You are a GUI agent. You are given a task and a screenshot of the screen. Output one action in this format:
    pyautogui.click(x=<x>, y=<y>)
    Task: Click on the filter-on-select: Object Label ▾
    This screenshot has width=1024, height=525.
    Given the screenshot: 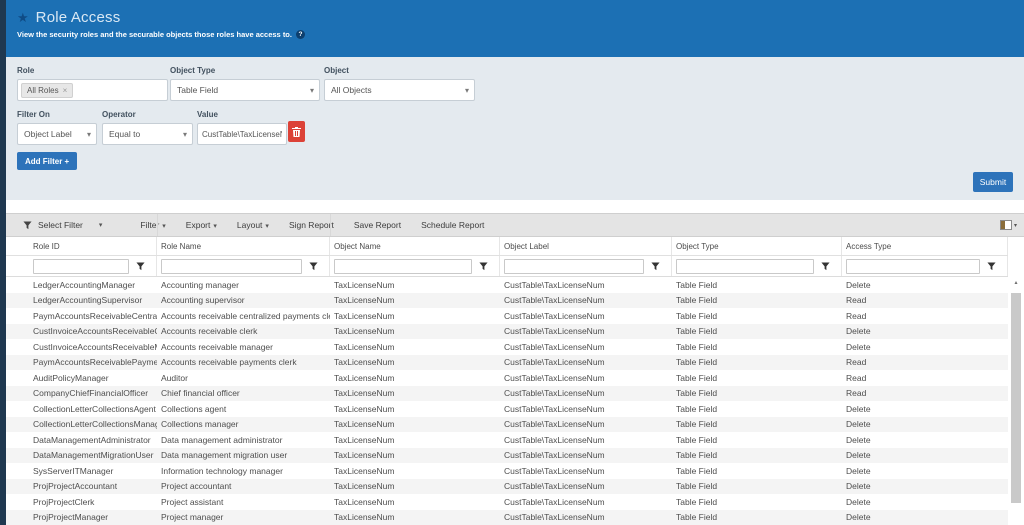 What is the action you would take?
    pyautogui.click(x=57, y=134)
    